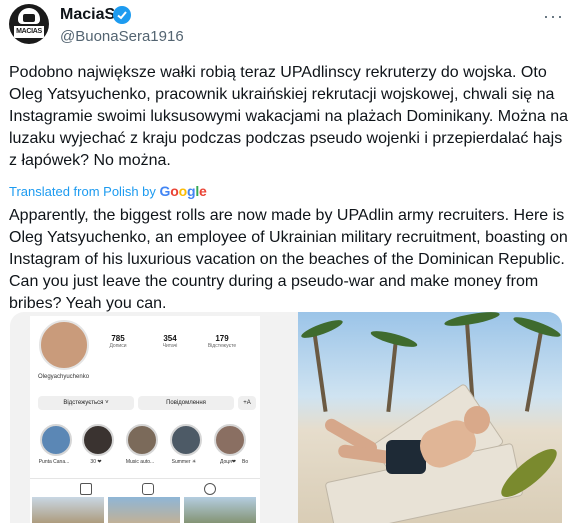 The image size is (579, 523). I want to click on verified-badge-icon, so click(122, 15).